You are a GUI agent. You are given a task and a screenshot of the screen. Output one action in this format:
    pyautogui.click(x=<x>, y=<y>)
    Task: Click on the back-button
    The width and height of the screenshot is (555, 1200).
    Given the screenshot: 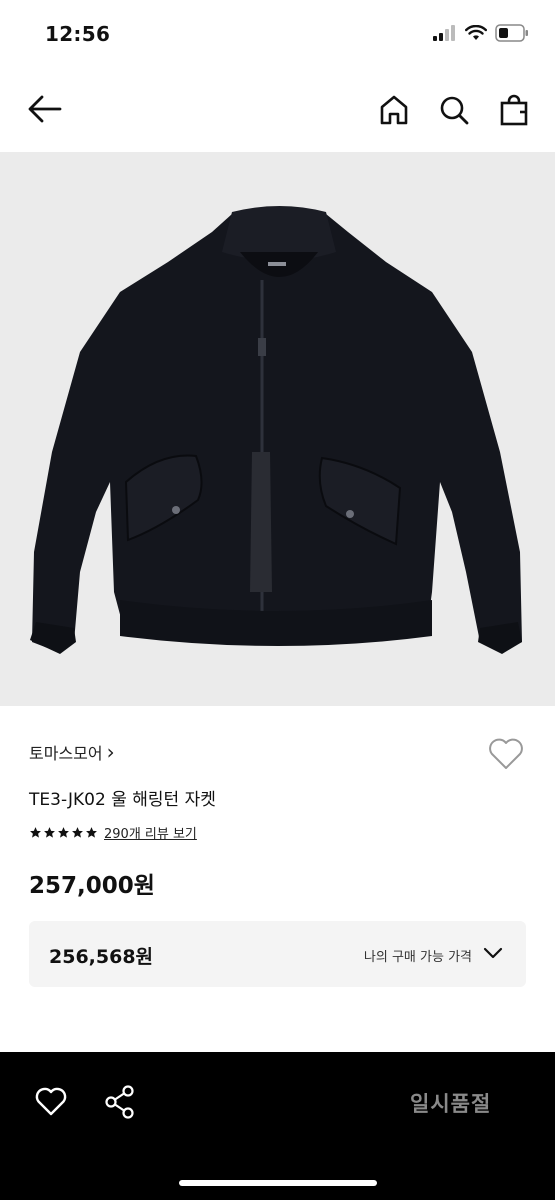 What is the action you would take?
    pyautogui.click(x=45, y=109)
    